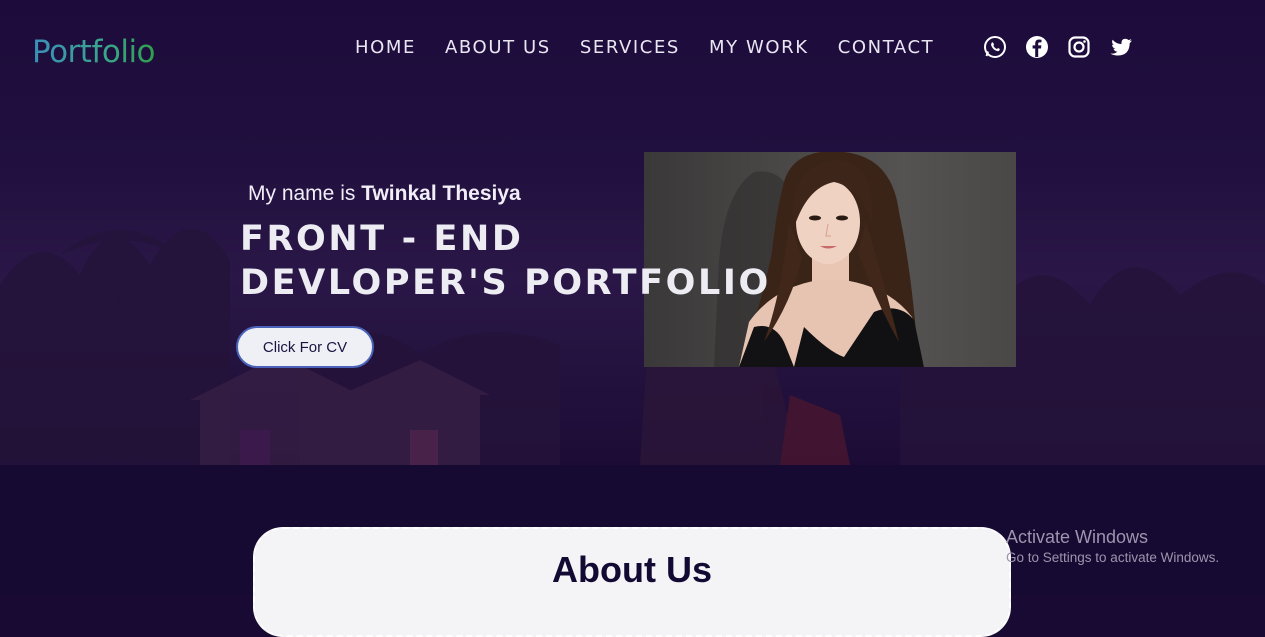  I want to click on facebook-icon, so click(1037, 47).